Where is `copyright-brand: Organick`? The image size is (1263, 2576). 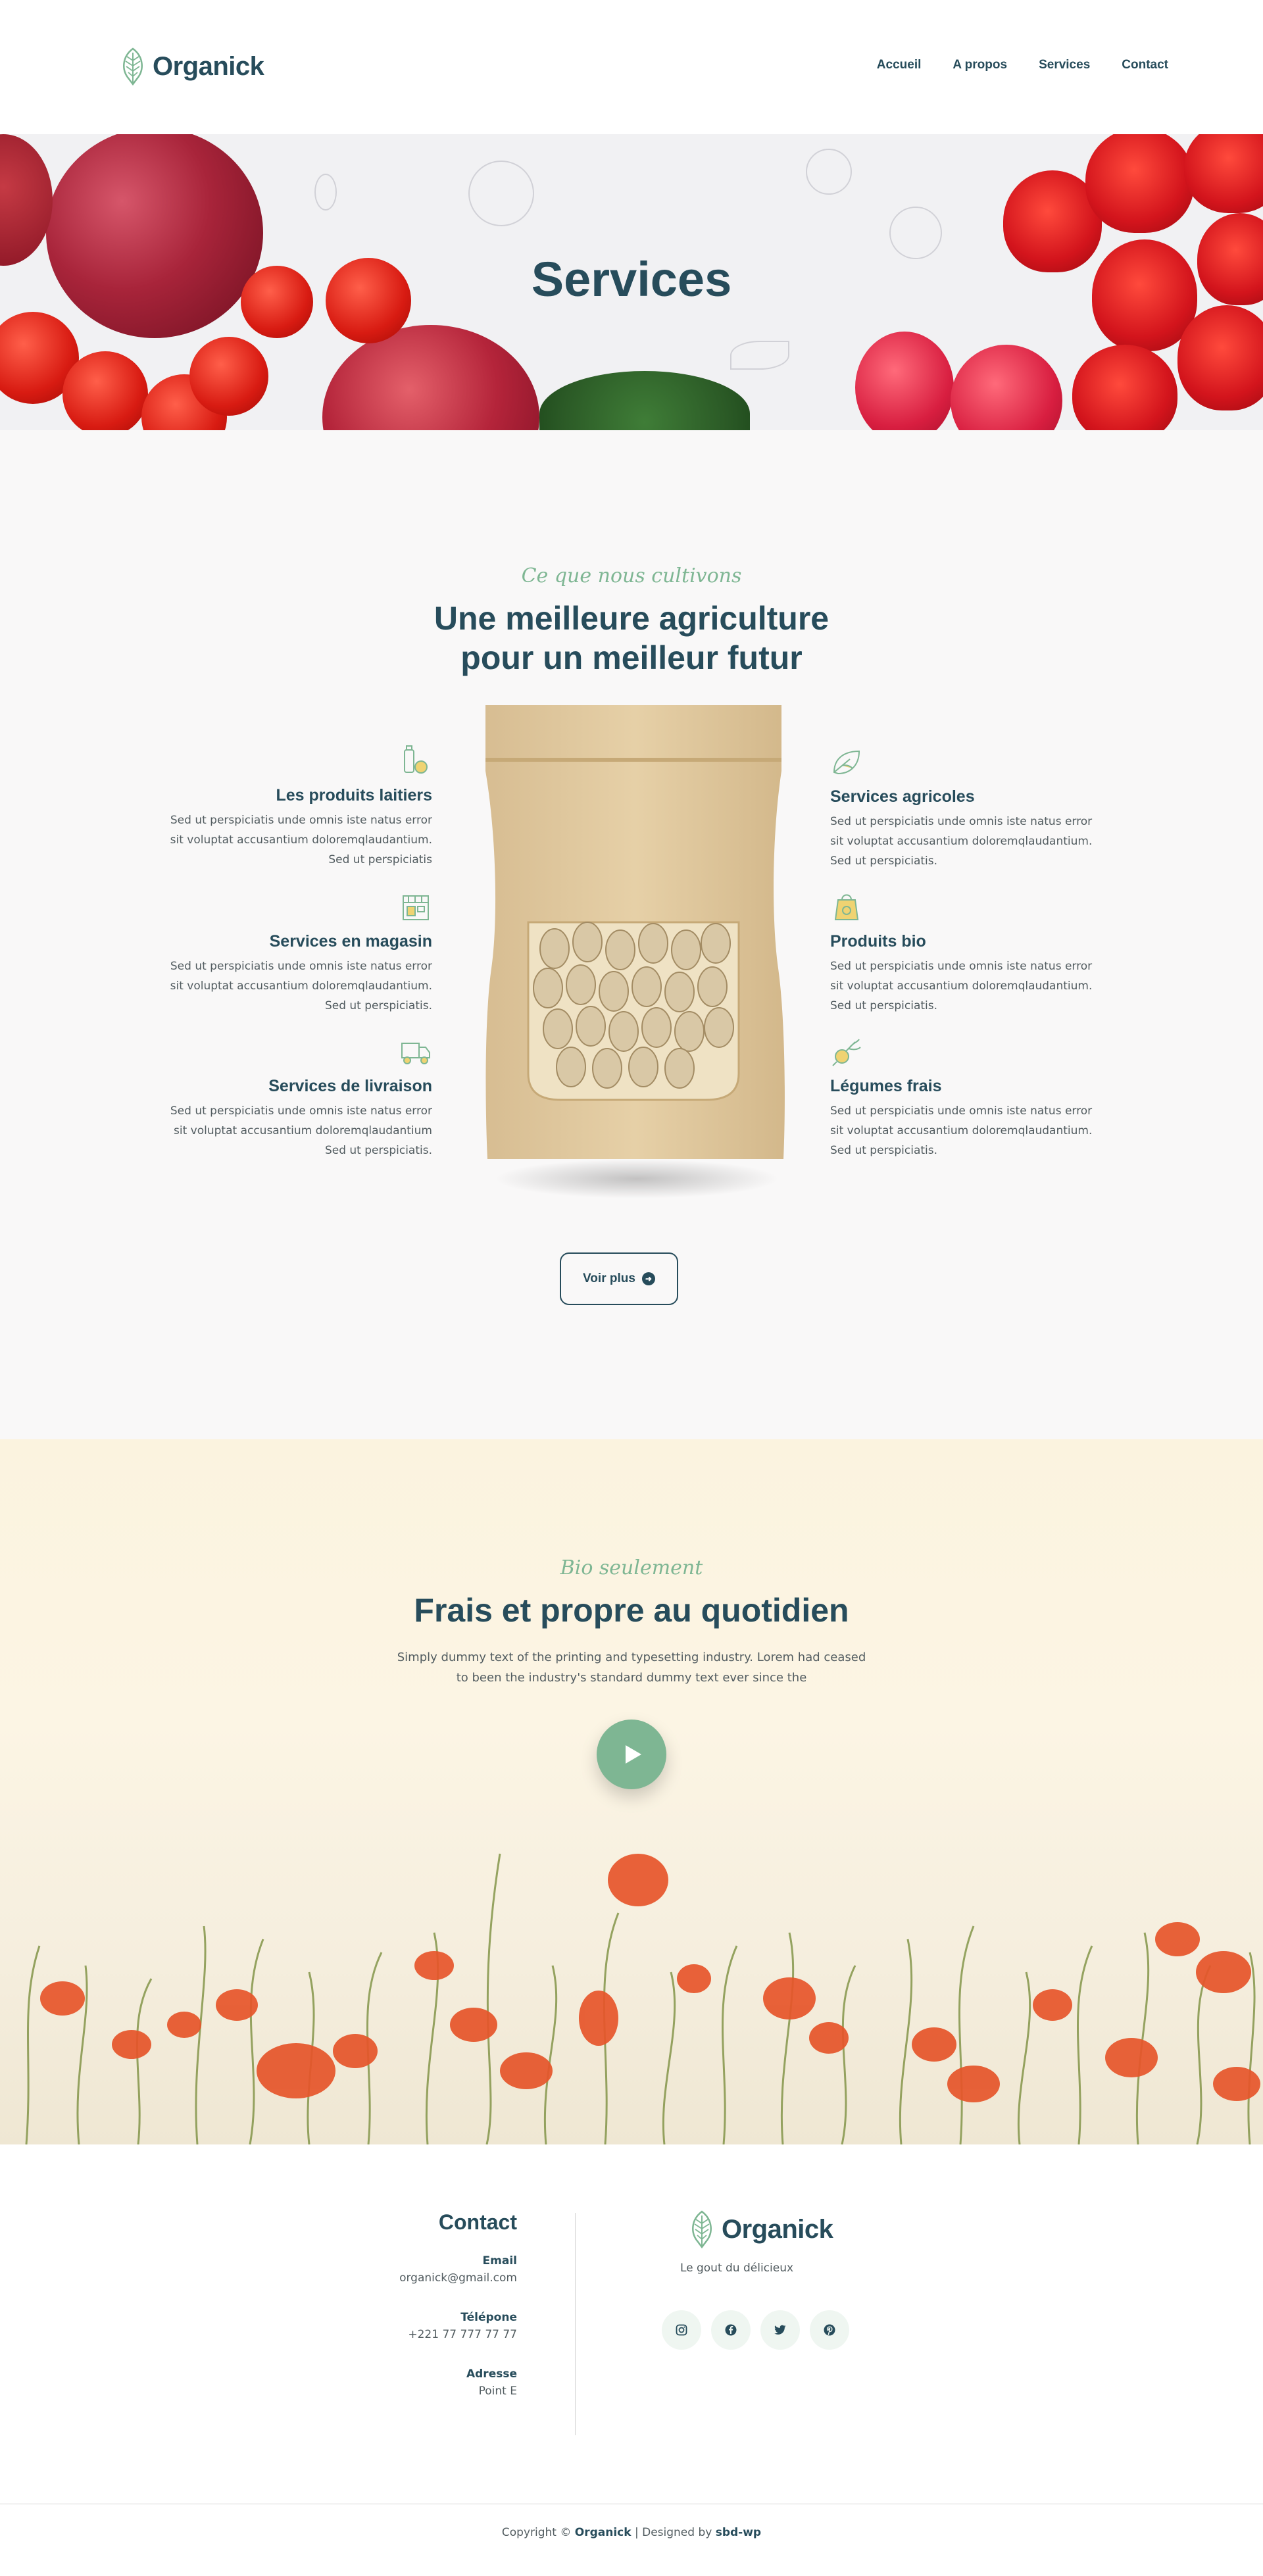 copyright-brand: Organick is located at coordinates (603, 2532).